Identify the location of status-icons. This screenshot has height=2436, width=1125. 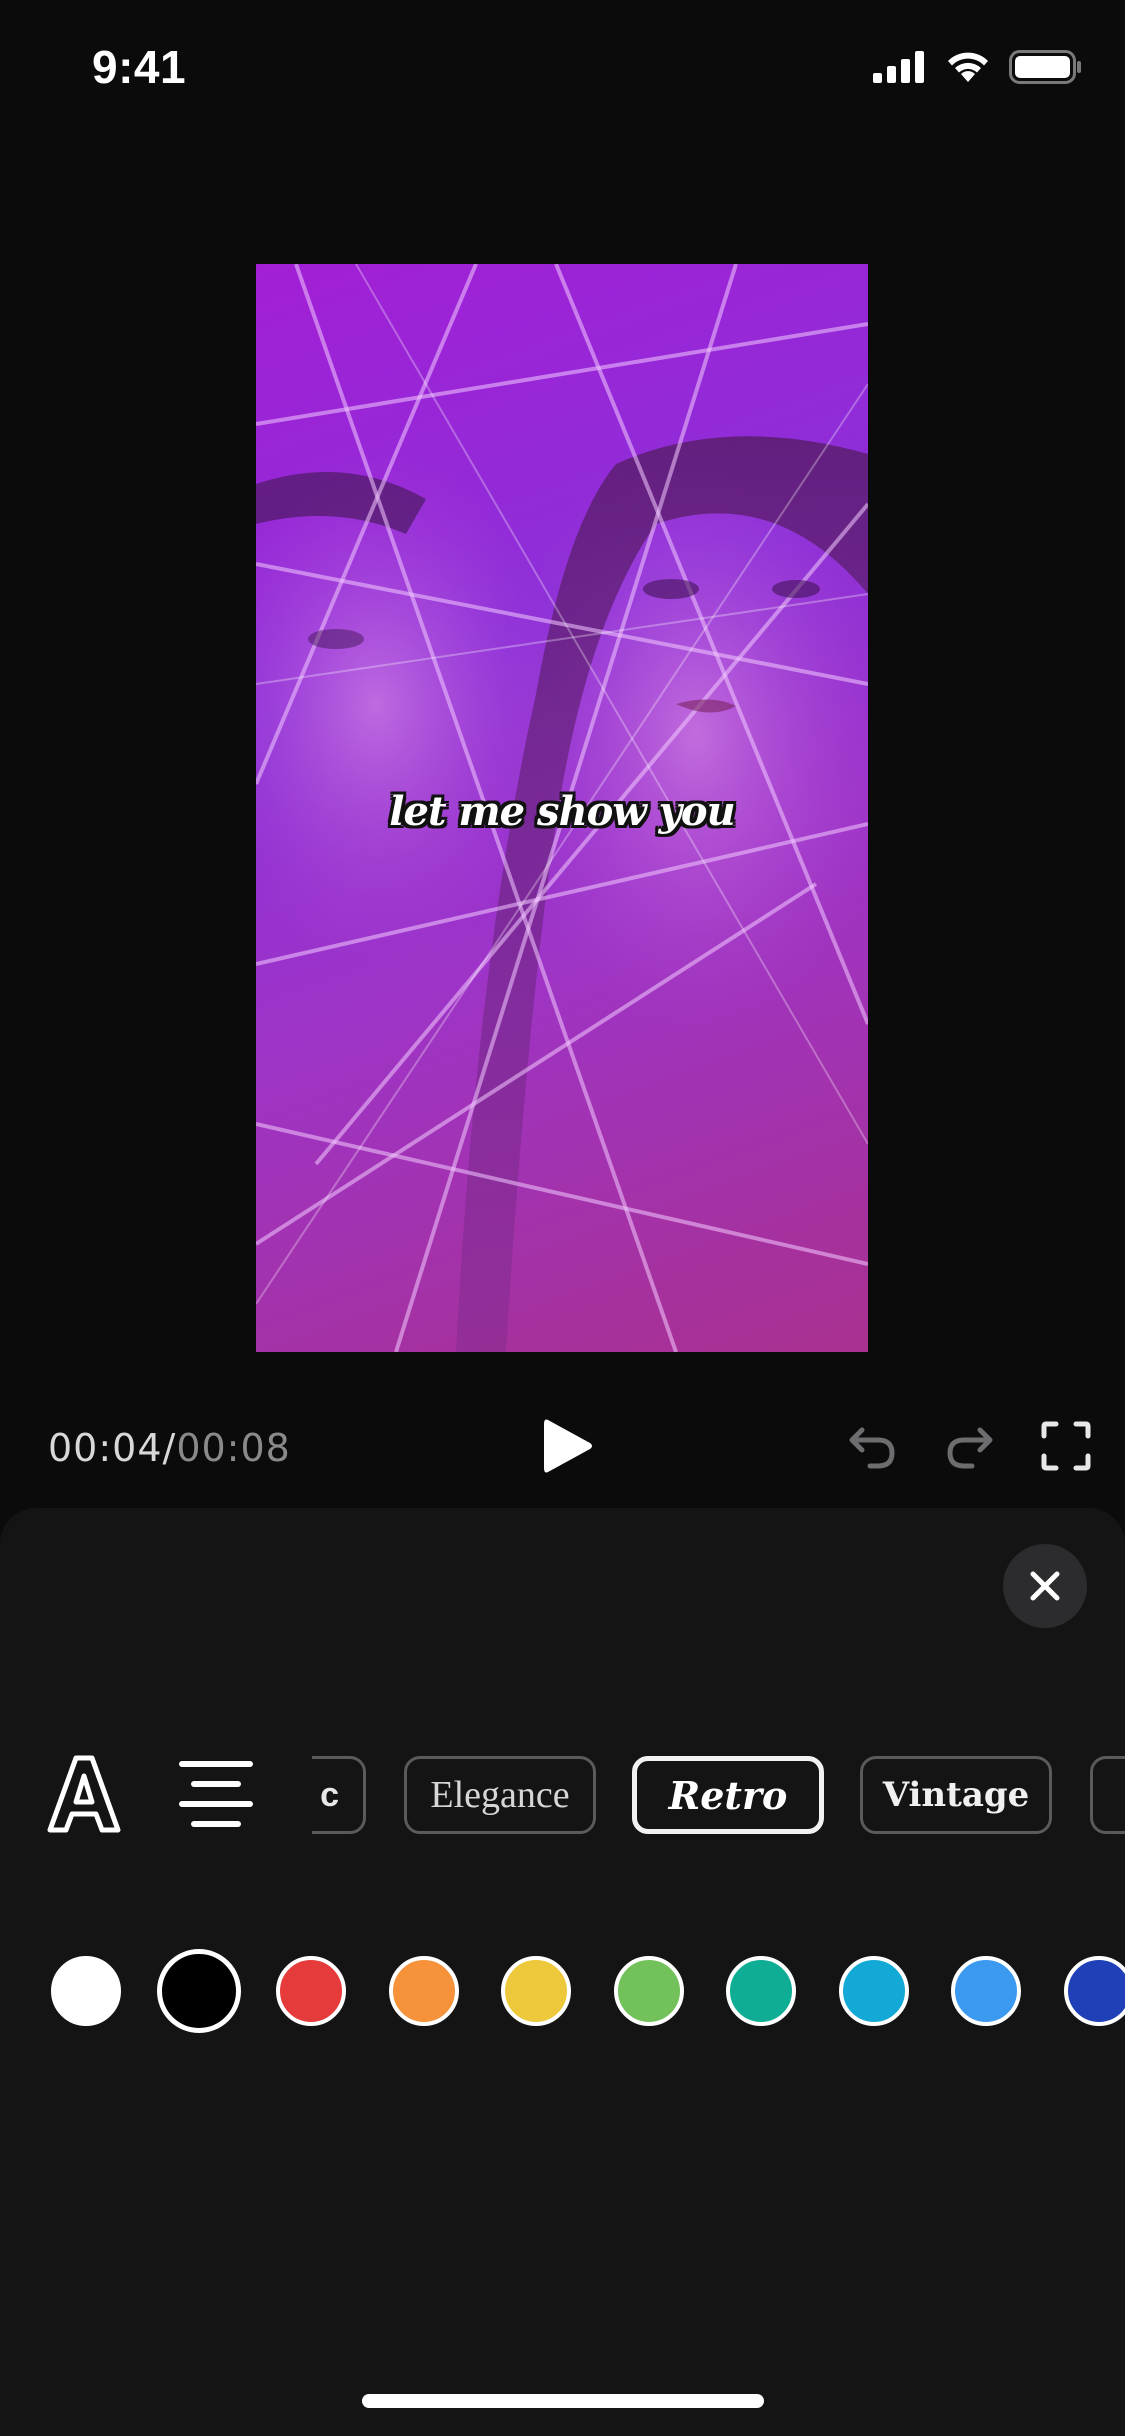
(978, 69).